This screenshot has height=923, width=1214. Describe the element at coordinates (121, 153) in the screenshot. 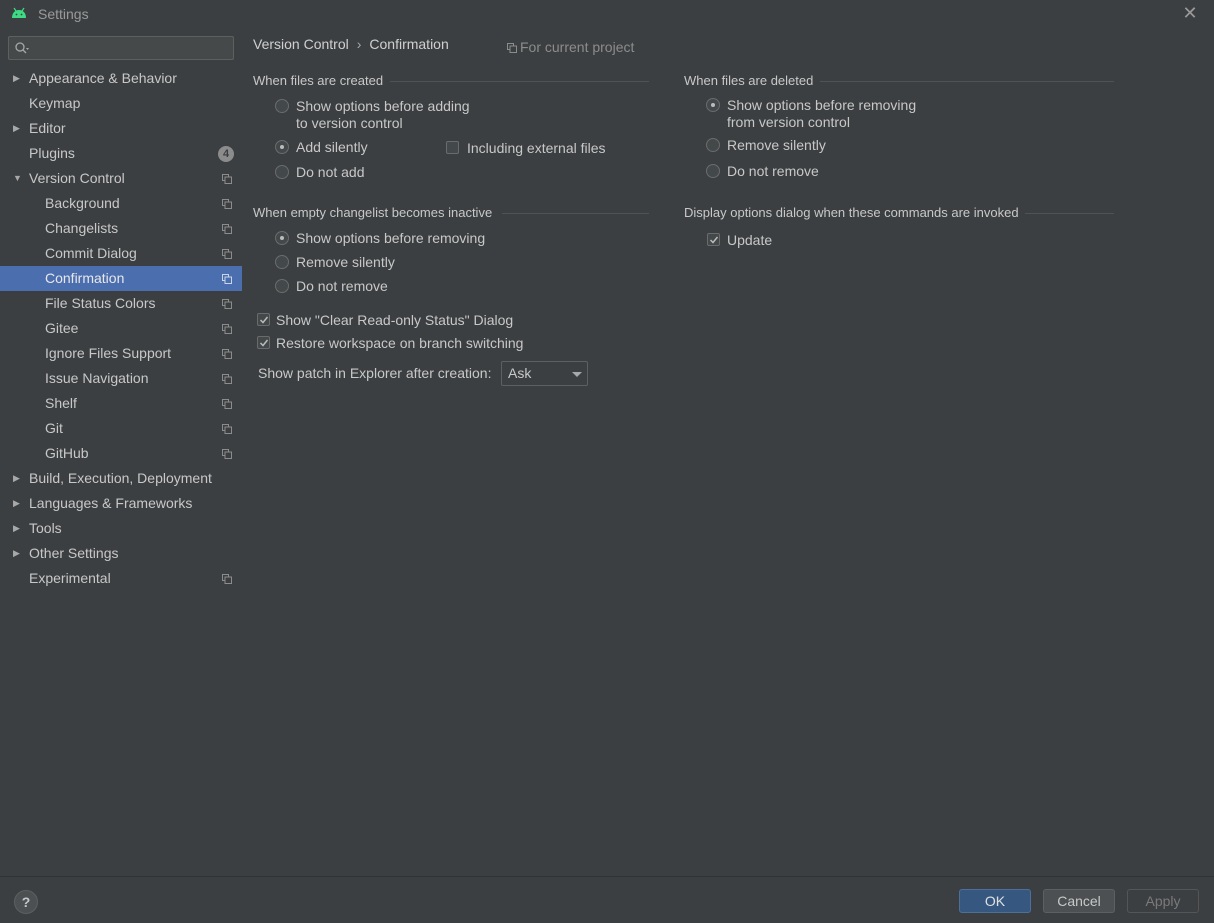

I see `sidebar-item-plugins: Plugins 4` at that location.